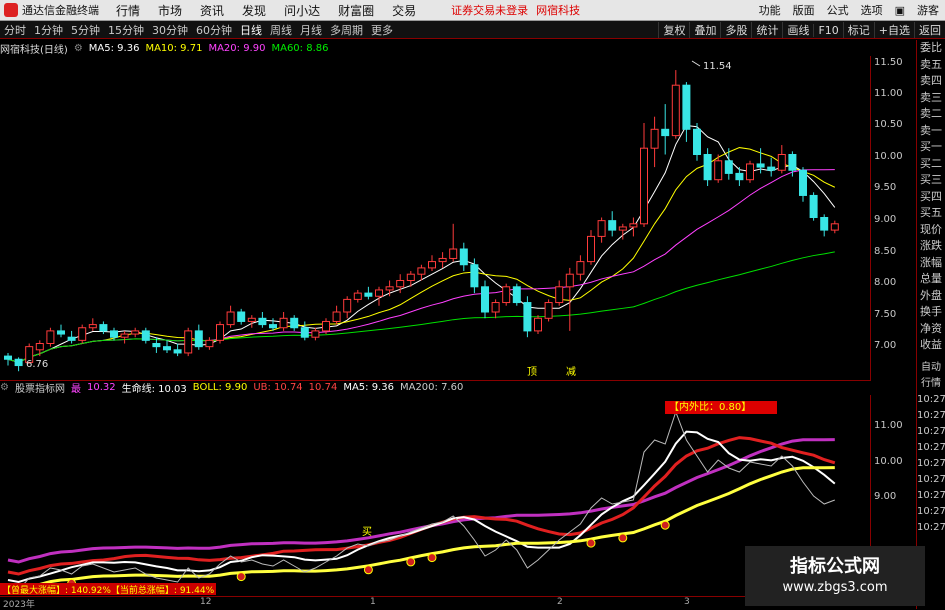 The width and height of the screenshot is (945, 610). I want to click on layout-button: 版面, so click(804, 10).